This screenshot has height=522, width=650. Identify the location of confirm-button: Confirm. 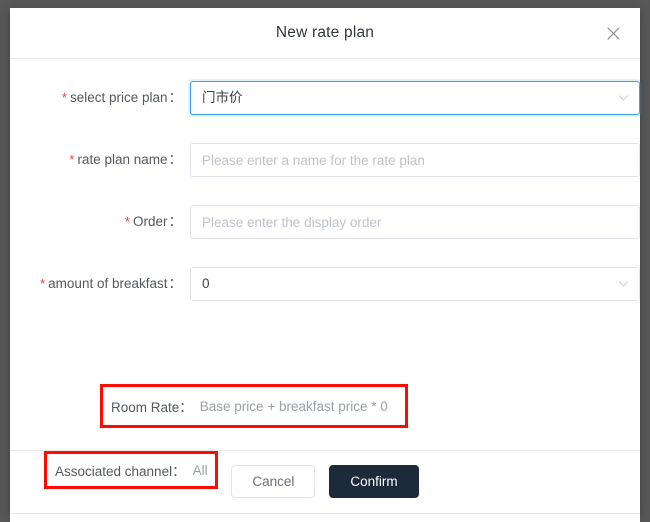
(374, 481).